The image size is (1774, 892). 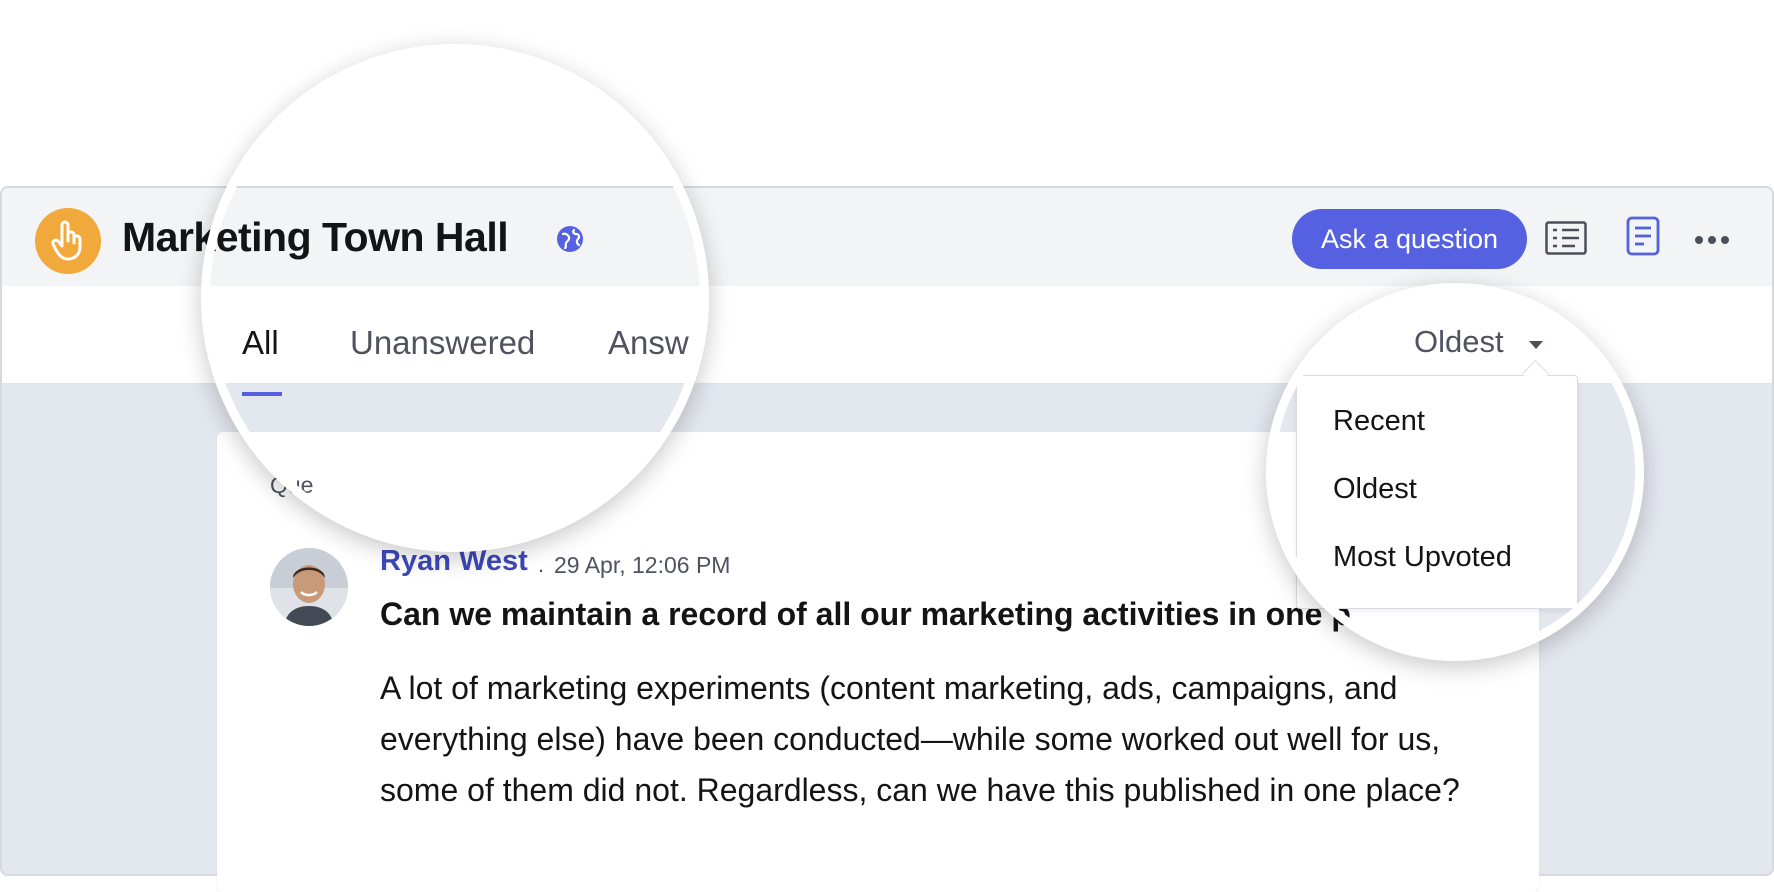 What do you see at coordinates (442, 343) in the screenshot?
I see `tab-unanswered: Unanswered` at bounding box center [442, 343].